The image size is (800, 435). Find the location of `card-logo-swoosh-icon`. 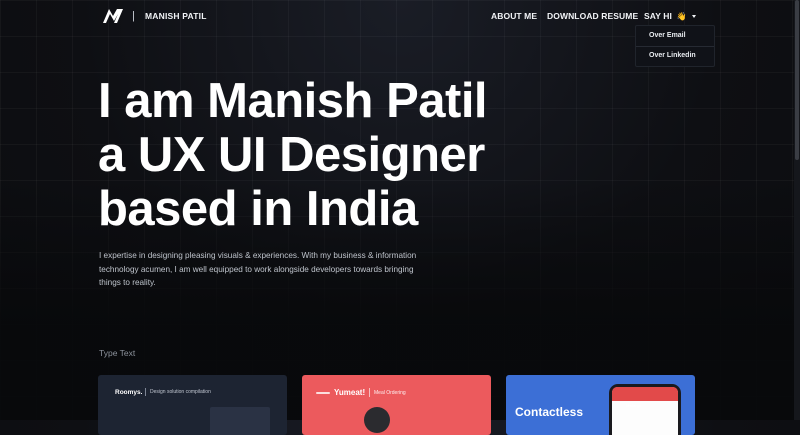

card-logo-swoosh-icon is located at coordinates (323, 393).